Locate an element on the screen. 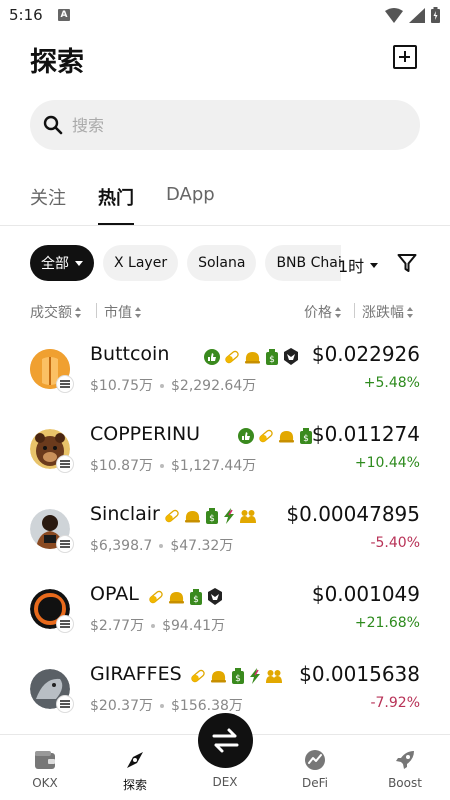 This screenshot has width=450, height=800. chip-bnb-chain: BNB Chain is located at coordinates (303, 263).